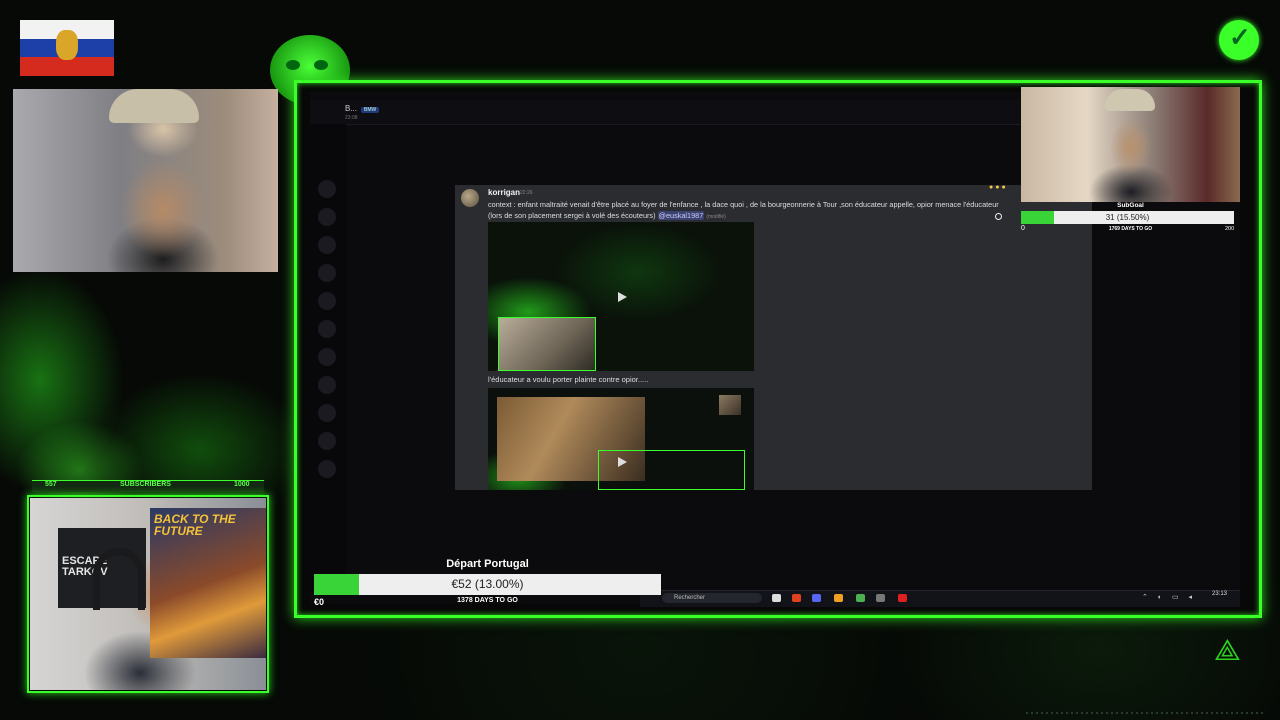 The image size is (1280, 720). I want to click on goal-progress-bar: €52 (13.00%), so click(487, 584).